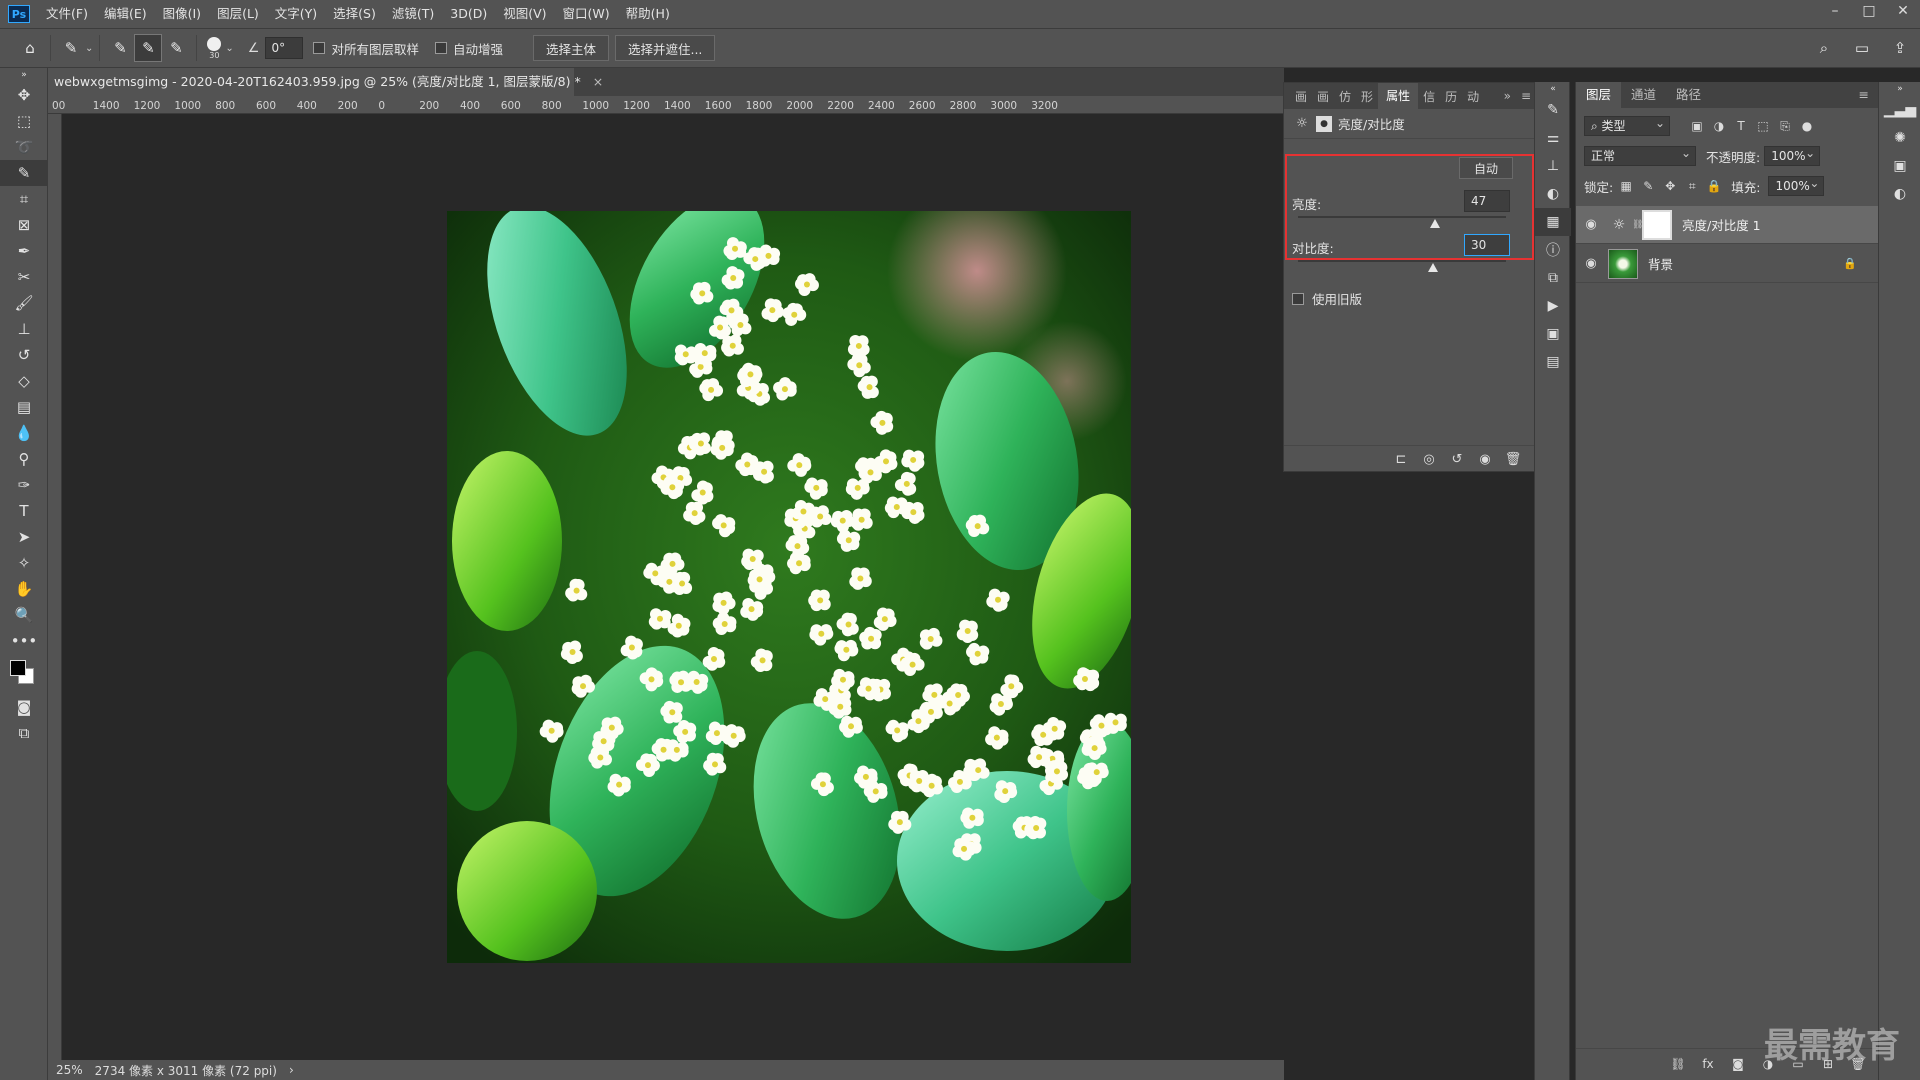 The width and height of the screenshot is (1920, 1080). Describe the element at coordinates (24, 433) in the screenshot. I see `blur-tool-icon: 💧` at that location.